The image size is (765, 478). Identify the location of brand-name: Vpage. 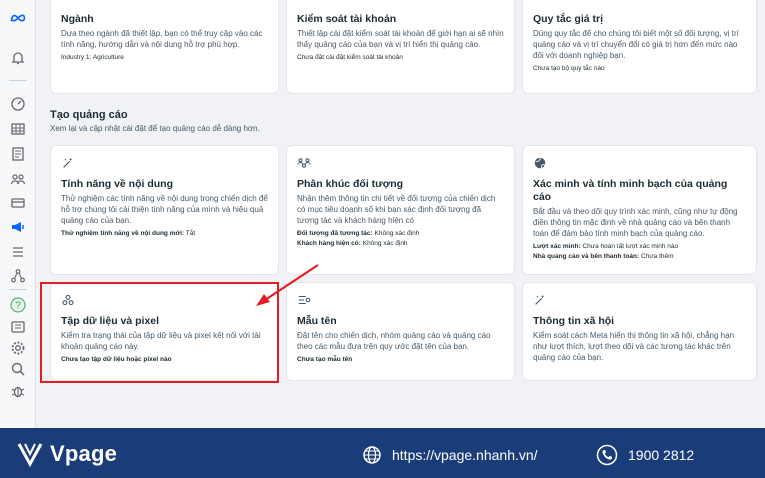
(84, 453).